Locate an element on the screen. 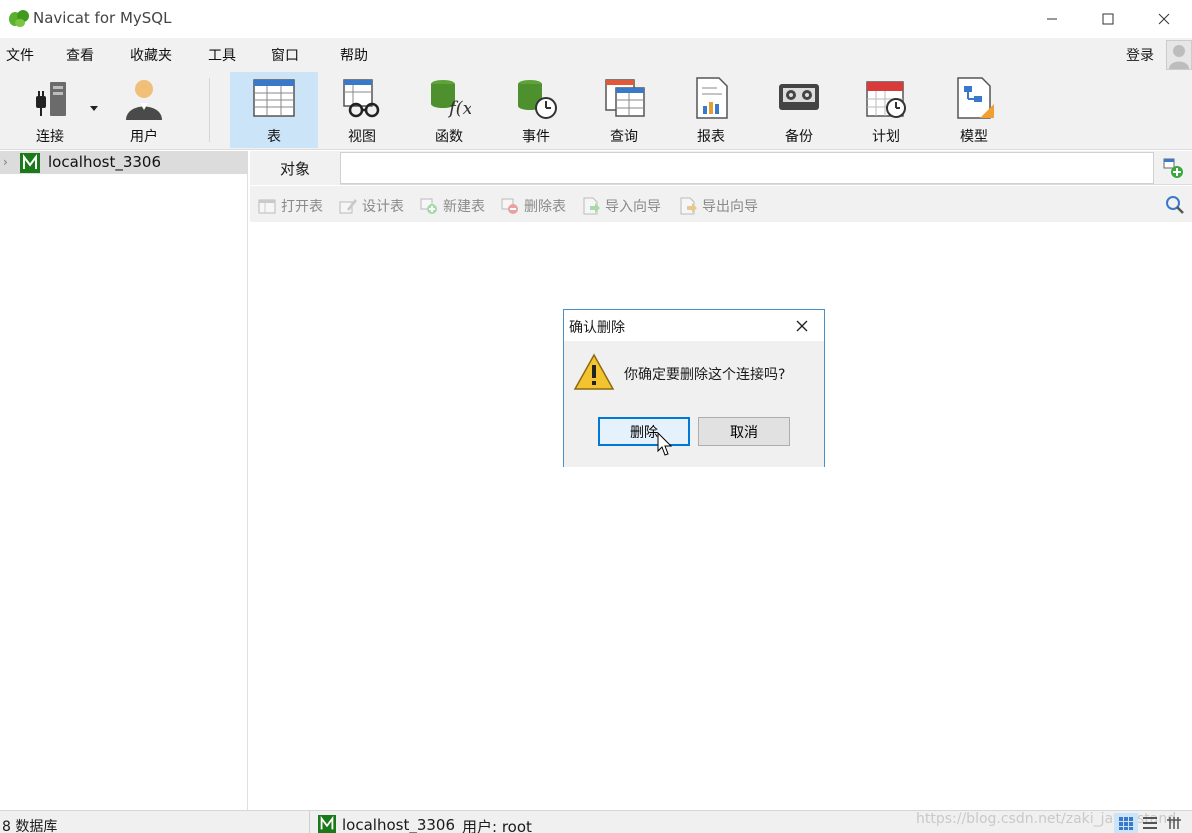 The image size is (1192, 833). toolbar-view-button: 视图 is located at coordinates (362, 110).